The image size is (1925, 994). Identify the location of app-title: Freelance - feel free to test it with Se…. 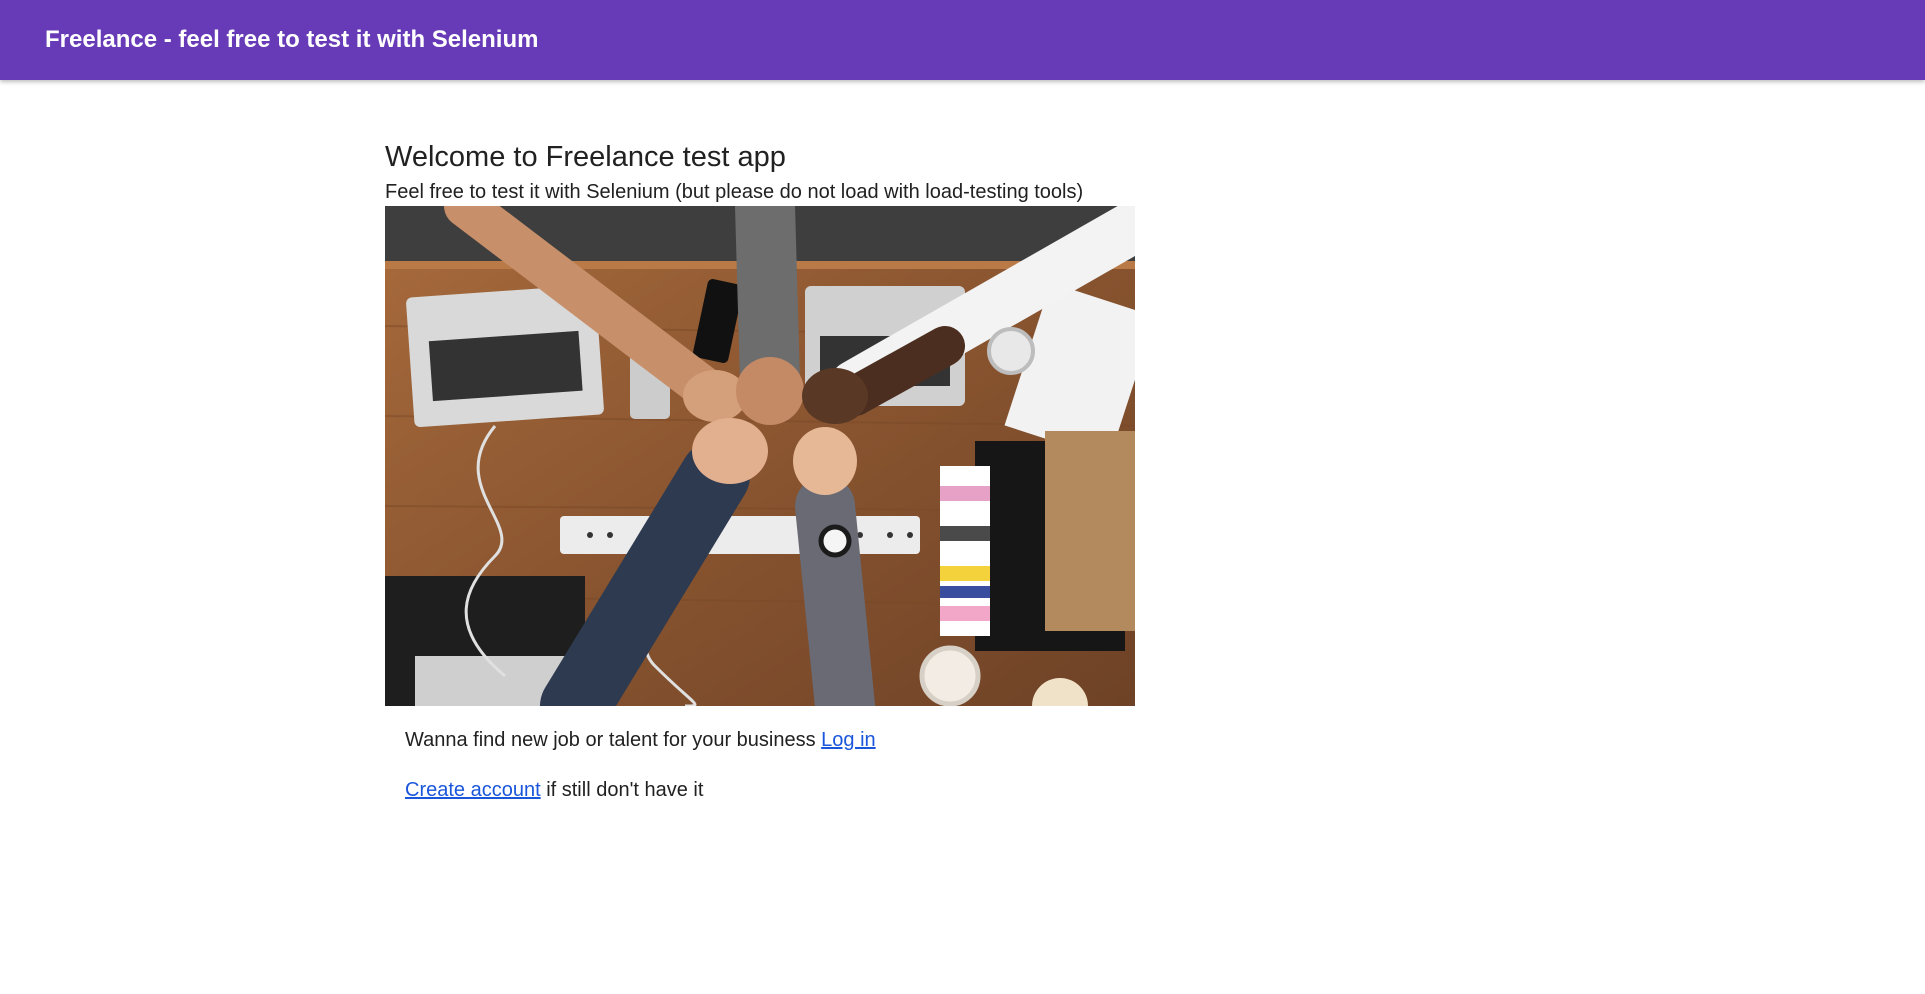
(292, 39).